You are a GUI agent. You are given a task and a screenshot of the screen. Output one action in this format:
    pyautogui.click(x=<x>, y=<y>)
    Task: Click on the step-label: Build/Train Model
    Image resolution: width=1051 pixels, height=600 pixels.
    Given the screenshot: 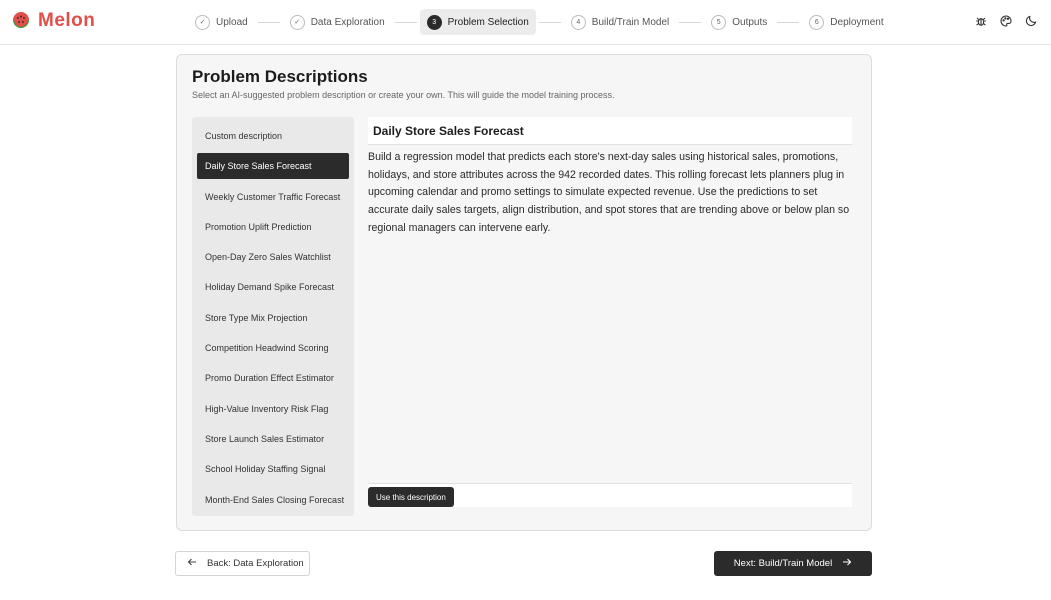 What is the action you would take?
    pyautogui.click(x=630, y=22)
    